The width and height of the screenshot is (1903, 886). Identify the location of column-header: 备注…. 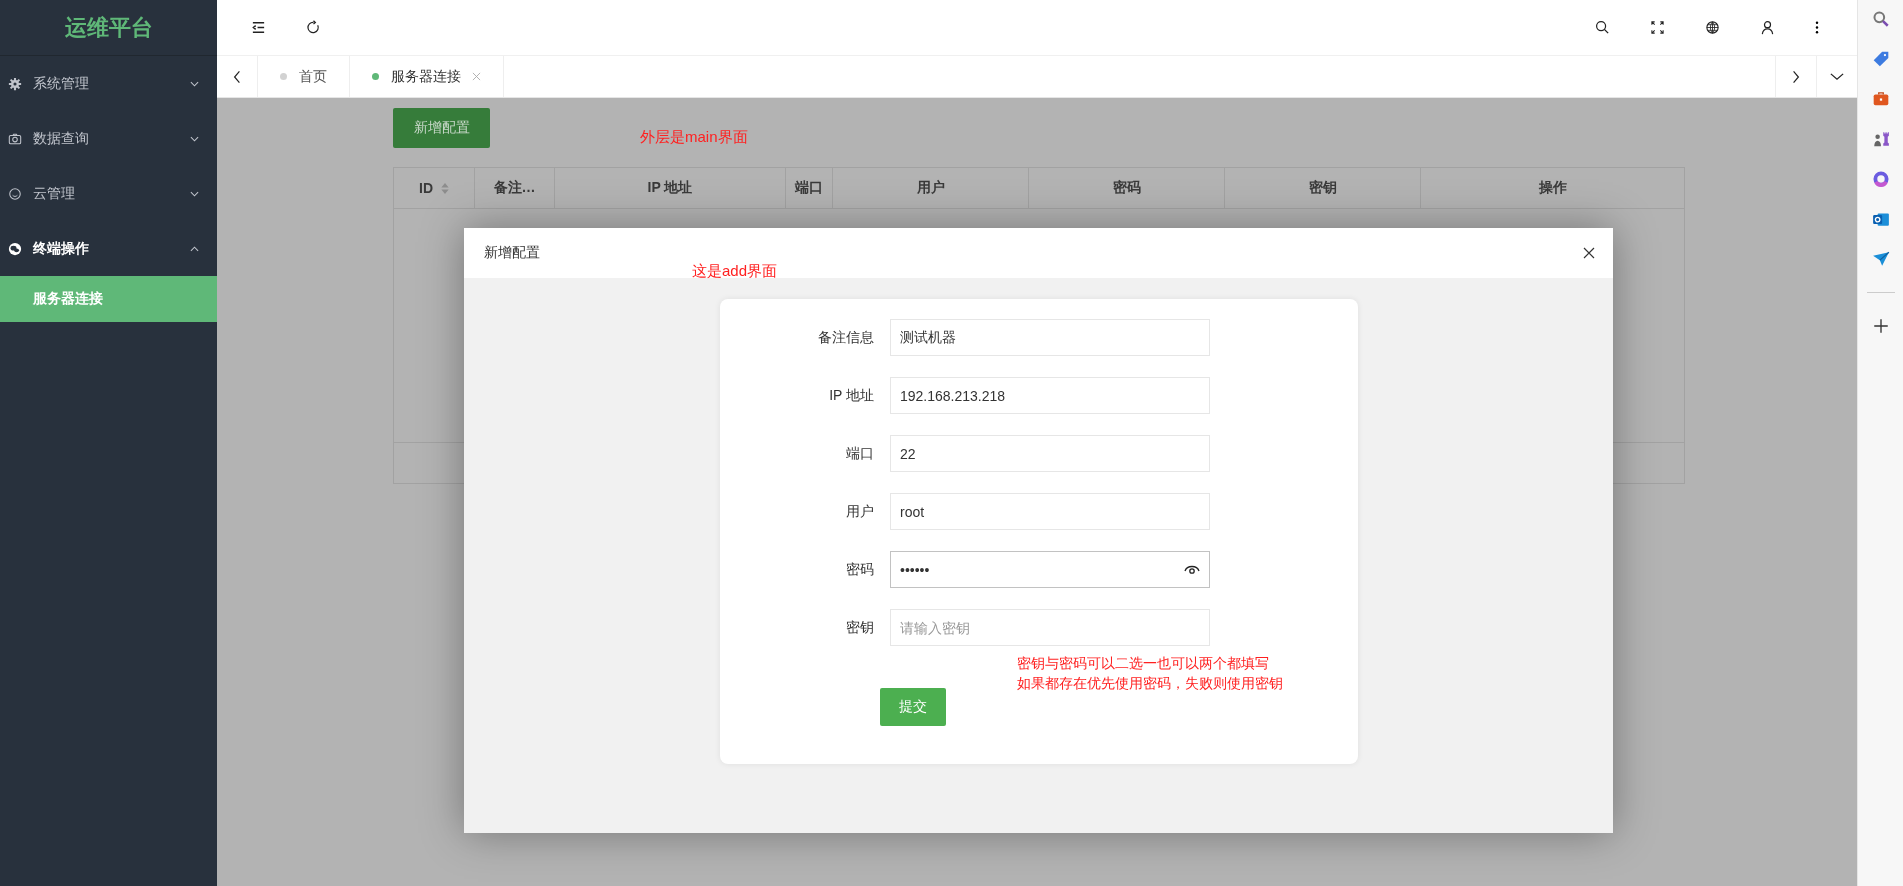
(515, 188).